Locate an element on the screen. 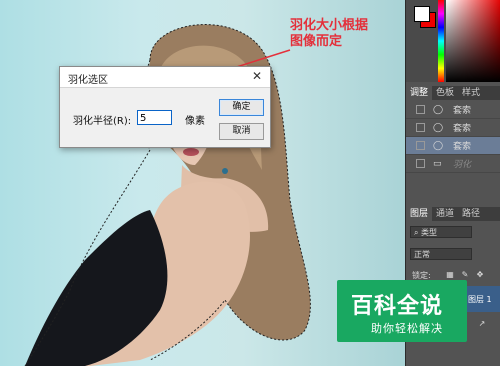 Image resolution: width=500 pixels, height=366 pixels. filter-label: 类型 is located at coordinates (429, 232).